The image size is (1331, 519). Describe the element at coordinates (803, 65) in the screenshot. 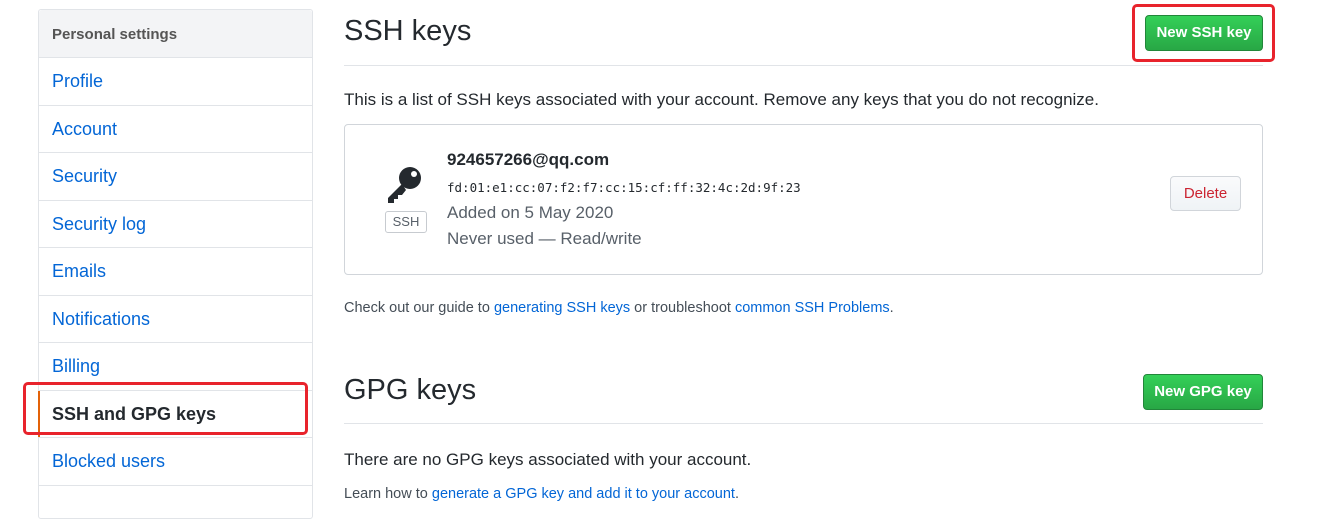

I see `ssh-divider` at that location.